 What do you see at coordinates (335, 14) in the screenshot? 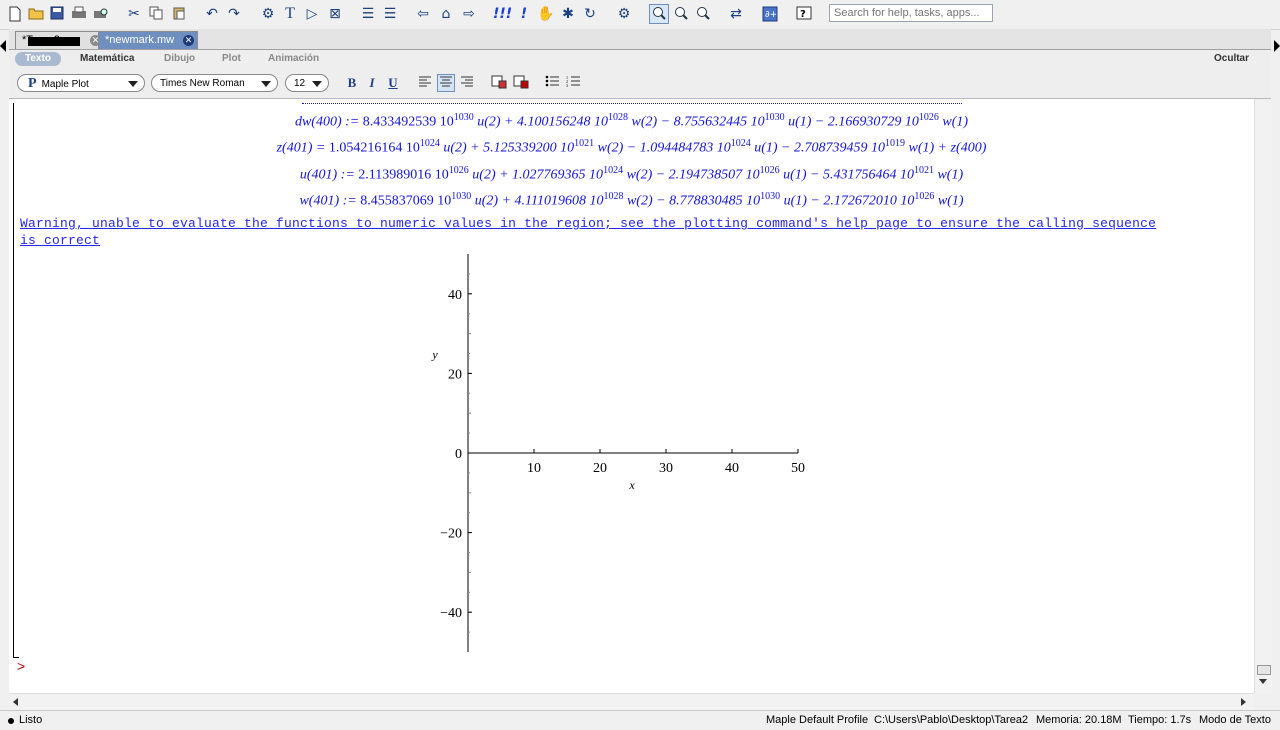
I see `sum-icon: ⊠` at bounding box center [335, 14].